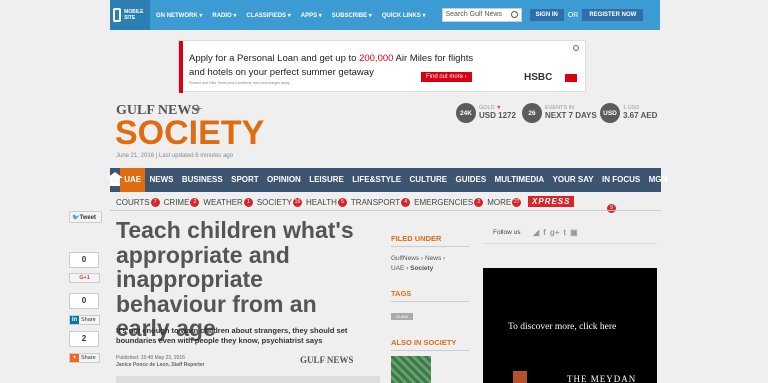 This screenshot has width=768, height=383. Describe the element at coordinates (181, 67) in the screenshot. I see `ad-accent-bar` at that location.